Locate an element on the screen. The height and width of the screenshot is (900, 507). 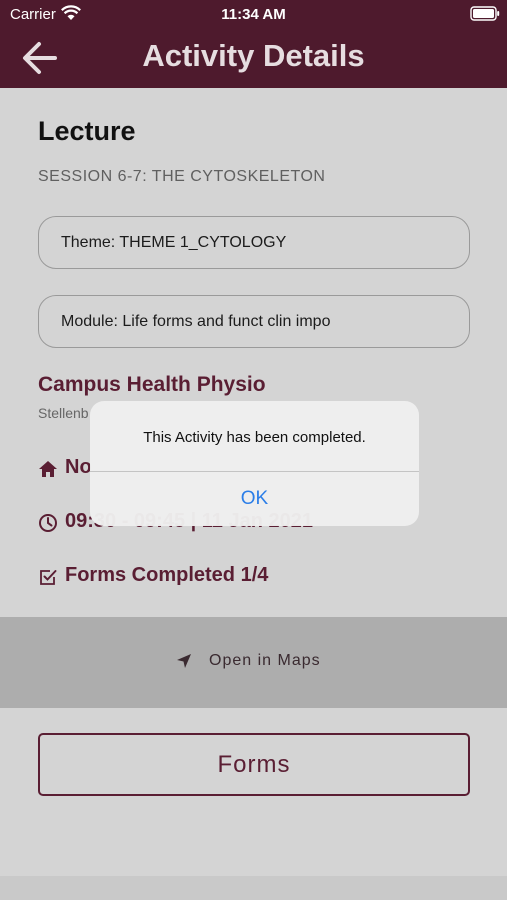
navigation-arrow-icon is located at coordinates (184, 661).